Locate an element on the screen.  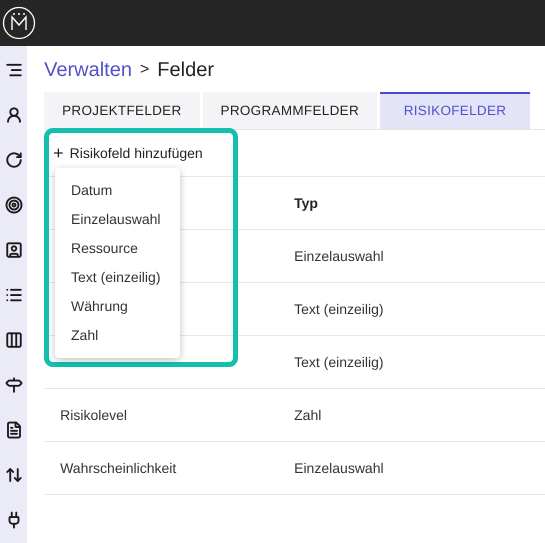
logo-icon is located at coordinates (19, 23).